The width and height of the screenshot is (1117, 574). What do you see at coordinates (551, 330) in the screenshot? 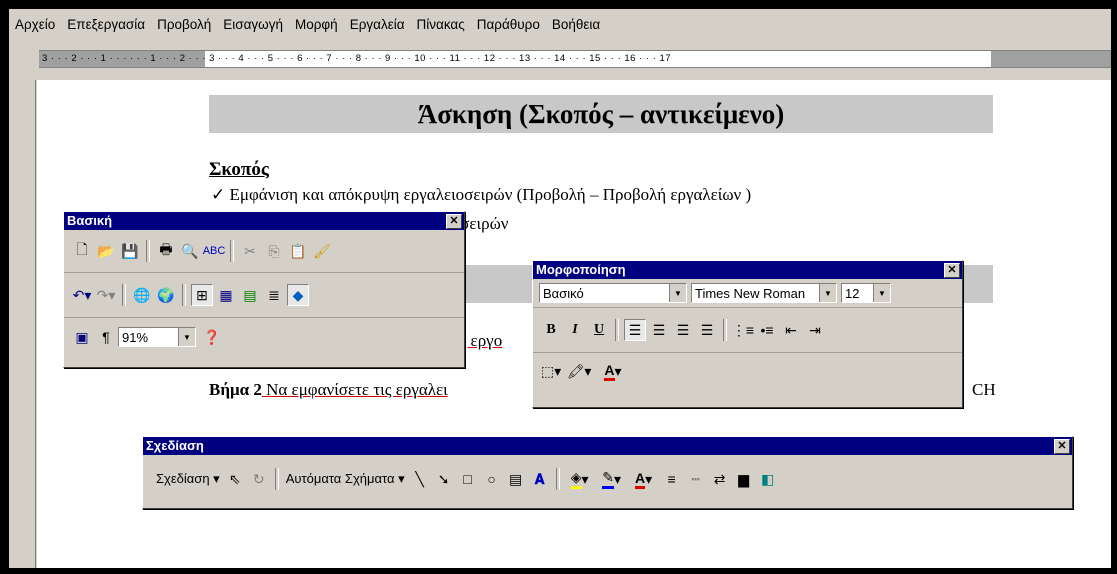
I see `bold-button: B` at bounding box center [551, 330].